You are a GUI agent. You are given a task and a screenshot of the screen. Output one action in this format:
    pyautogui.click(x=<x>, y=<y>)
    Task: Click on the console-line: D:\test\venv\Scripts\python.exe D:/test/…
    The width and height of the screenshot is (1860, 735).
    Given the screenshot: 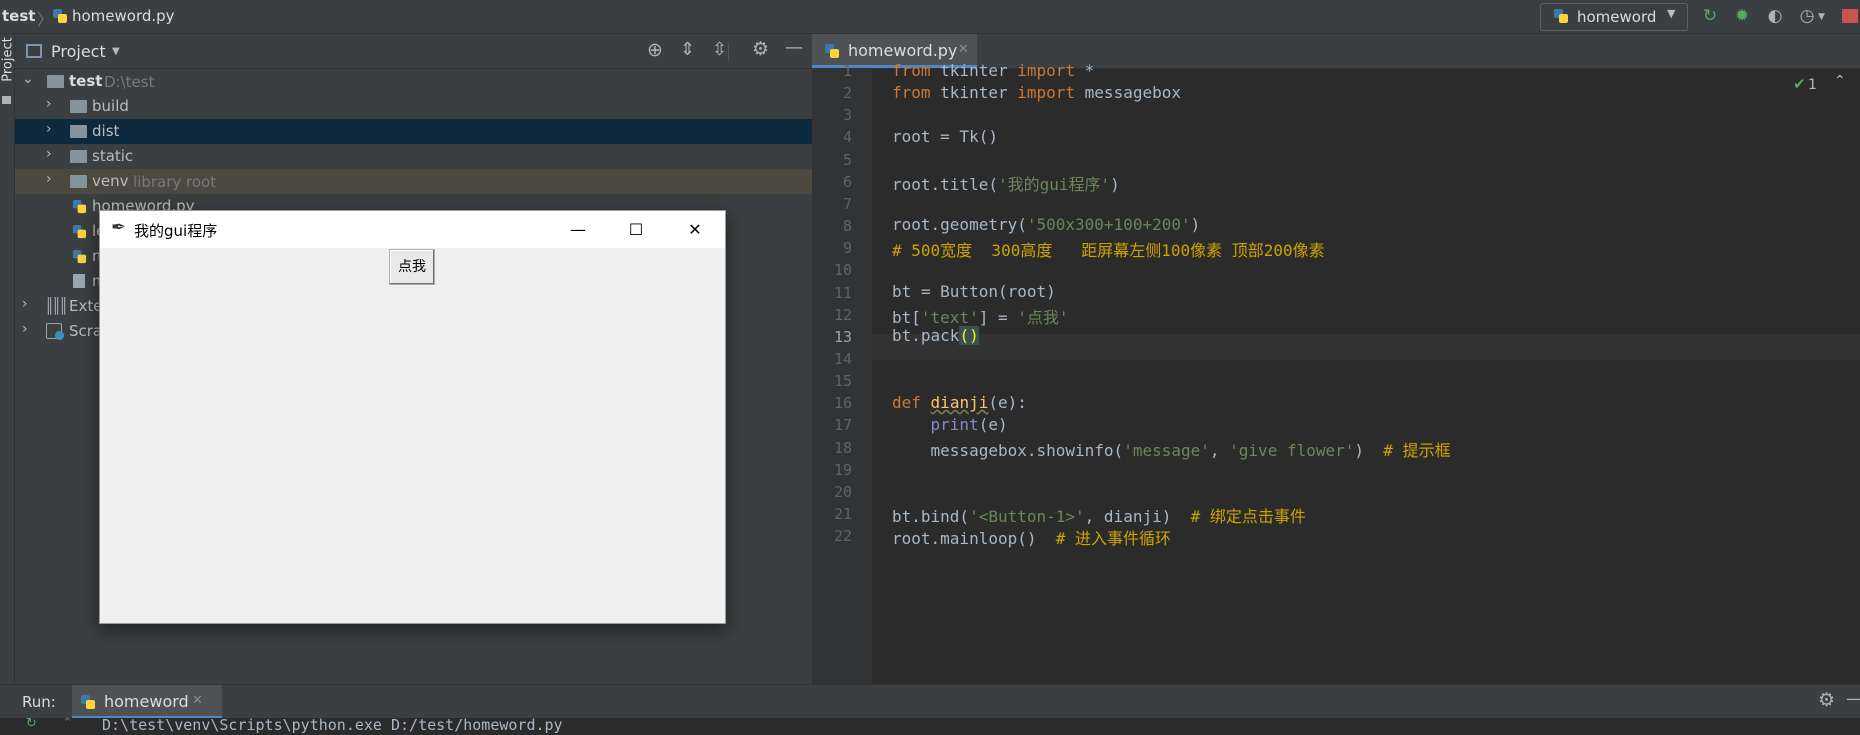 What is the action you would take?
    pyautogui.click(x=332, y=725)
    